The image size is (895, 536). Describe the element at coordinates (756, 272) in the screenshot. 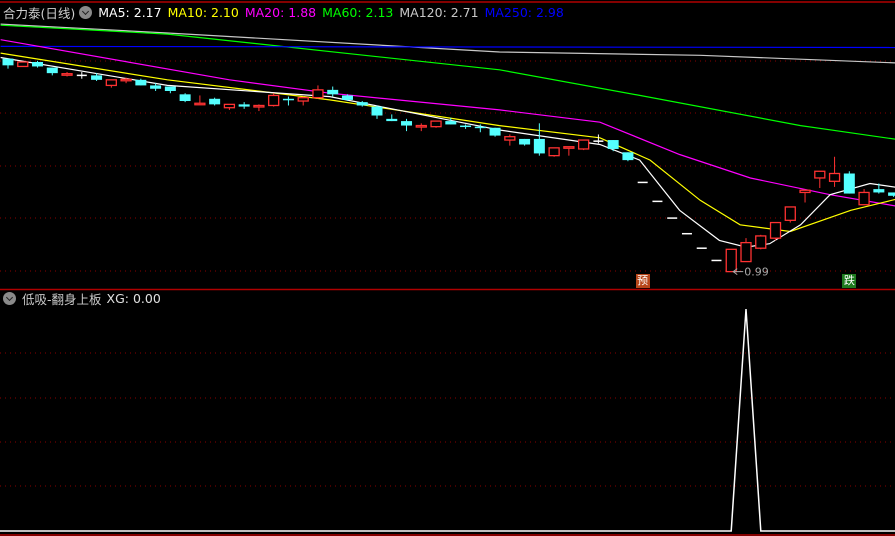

I see `low-price-label: 0.99` at that location.